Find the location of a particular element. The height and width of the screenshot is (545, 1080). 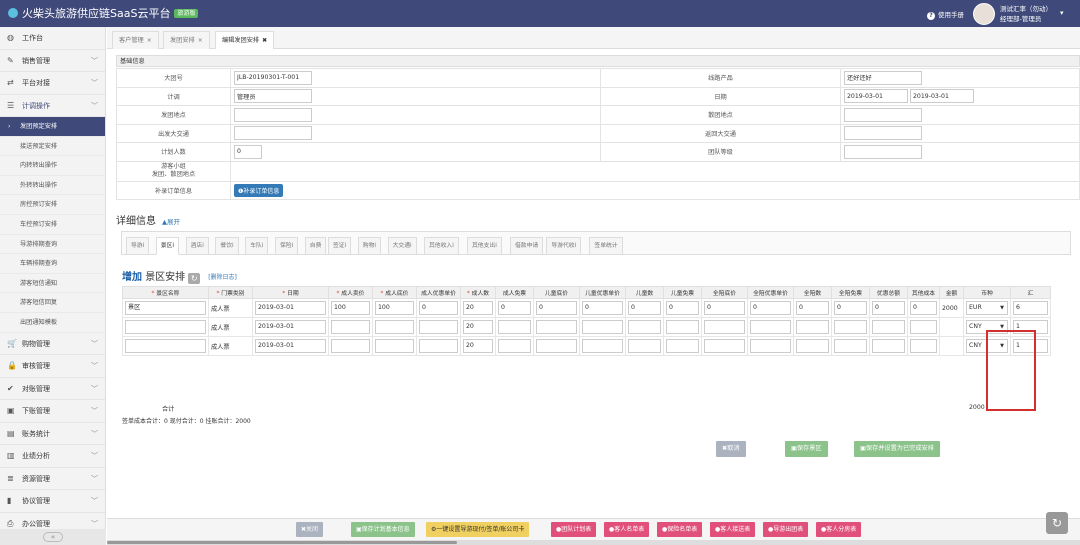

escort-free-input is located at coordinates (850, 346).